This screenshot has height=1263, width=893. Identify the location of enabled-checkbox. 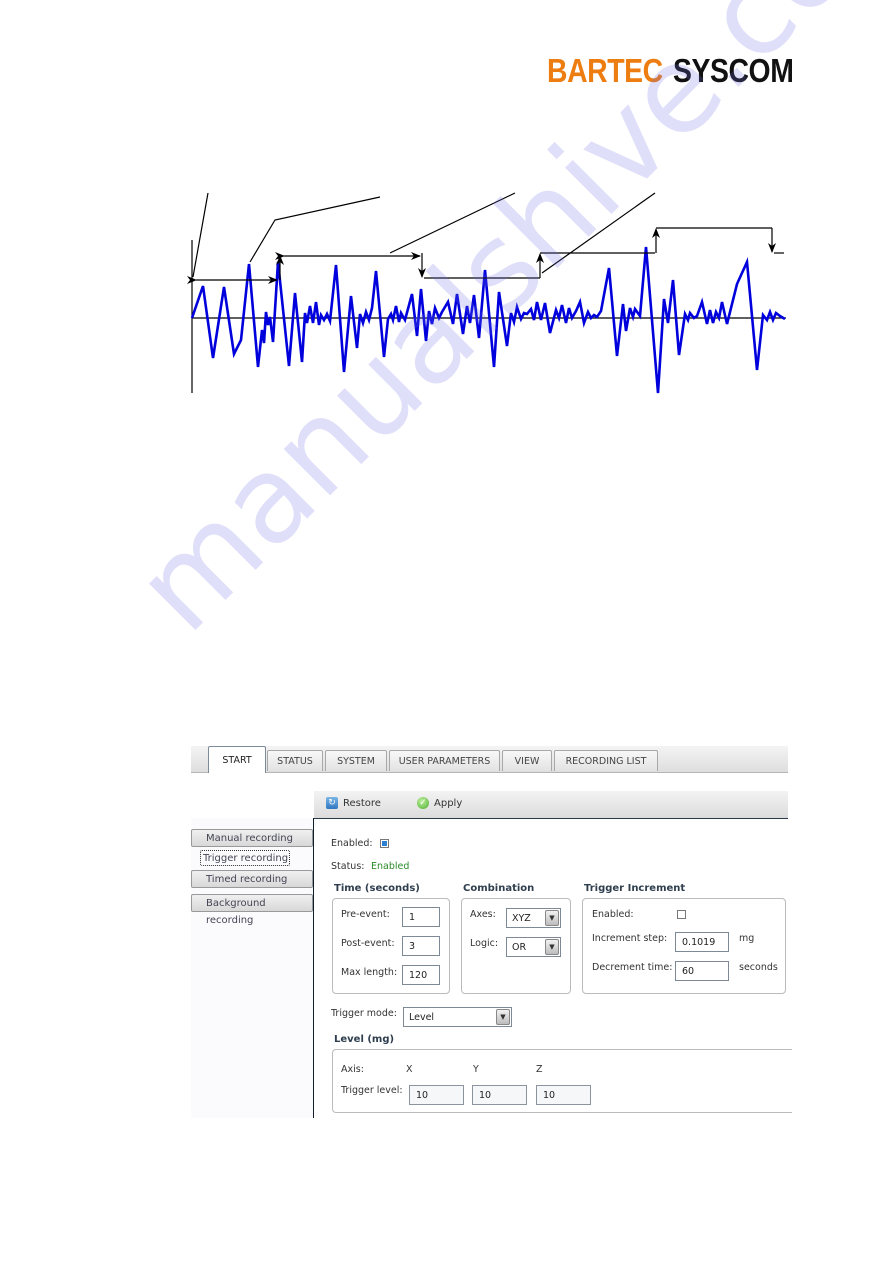
(384, 843).